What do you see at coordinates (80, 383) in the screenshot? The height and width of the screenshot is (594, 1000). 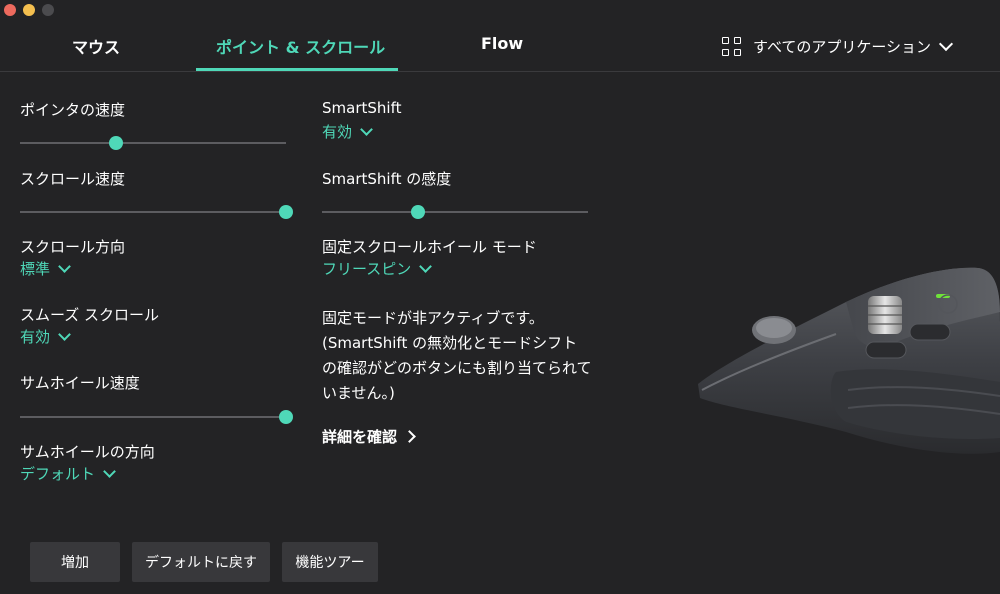 I see `thumbwheel-speed-label: サムホイール速度` at bounding box center [80, 383].